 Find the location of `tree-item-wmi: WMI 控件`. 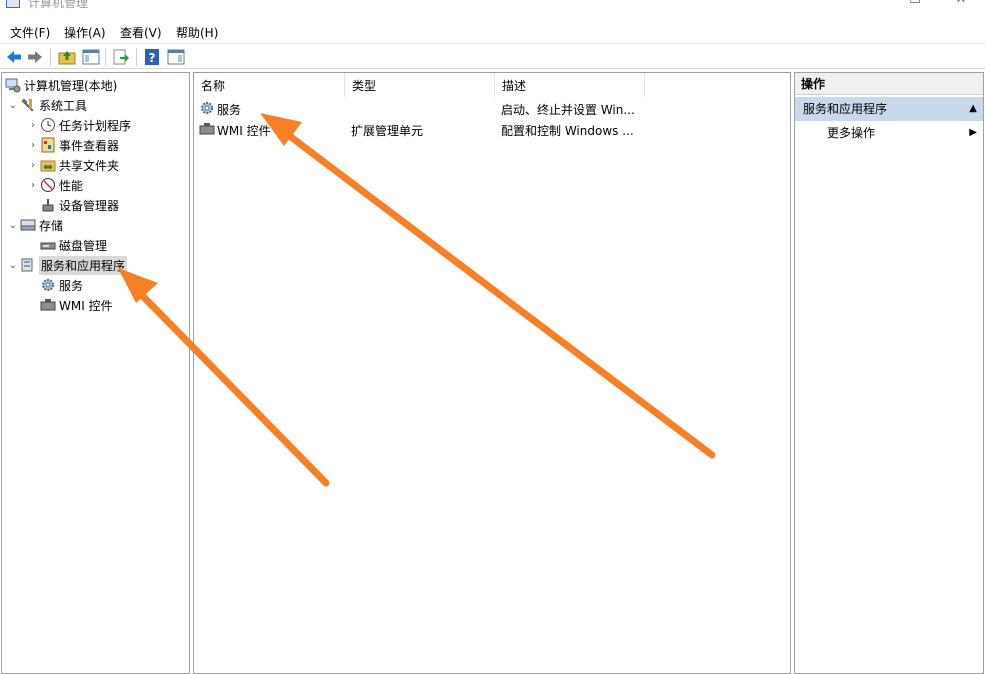

tree-item-wmi: WMI 控件 is located at coordinates (76, 305).